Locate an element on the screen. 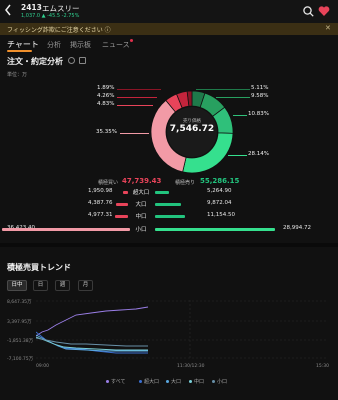  pct-label-buy-l: 4.26% is located at coordinates (106, 96).